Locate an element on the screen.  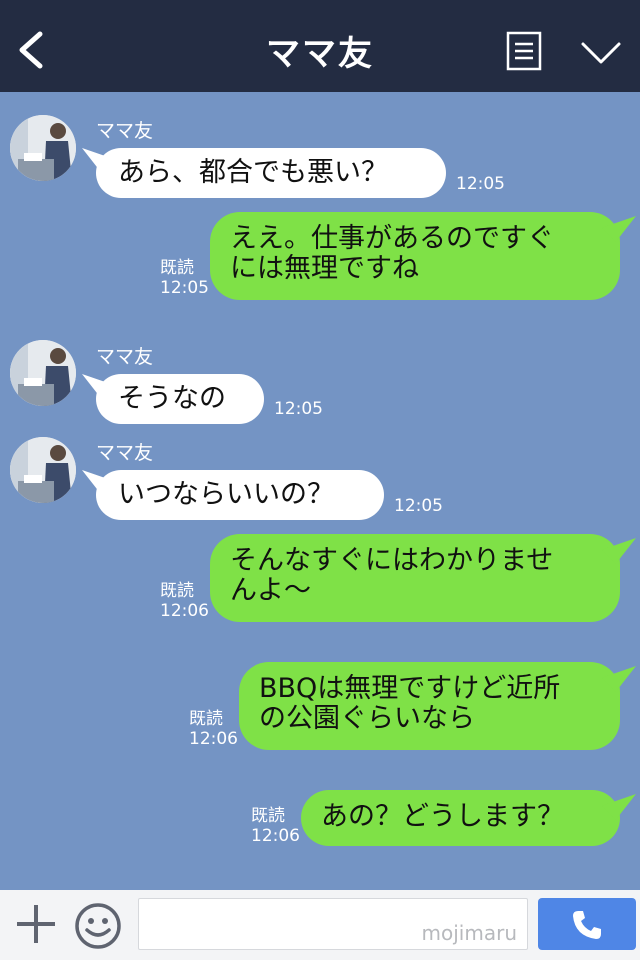
message-bubble-outgoing: あの？どうします？ is located at coordinates (460, 818).